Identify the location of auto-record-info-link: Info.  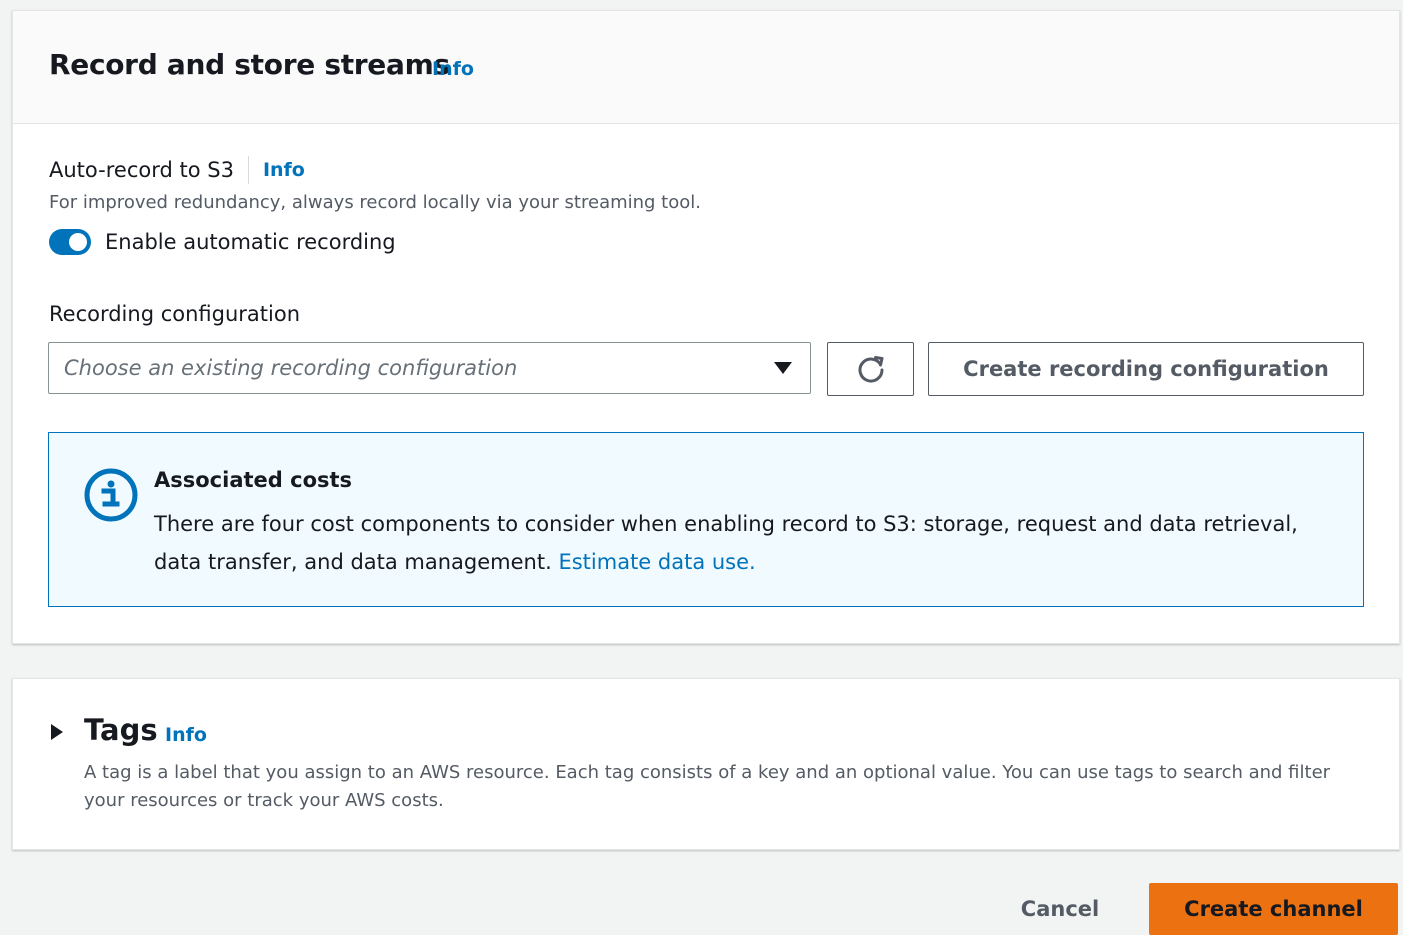
(284, 170).